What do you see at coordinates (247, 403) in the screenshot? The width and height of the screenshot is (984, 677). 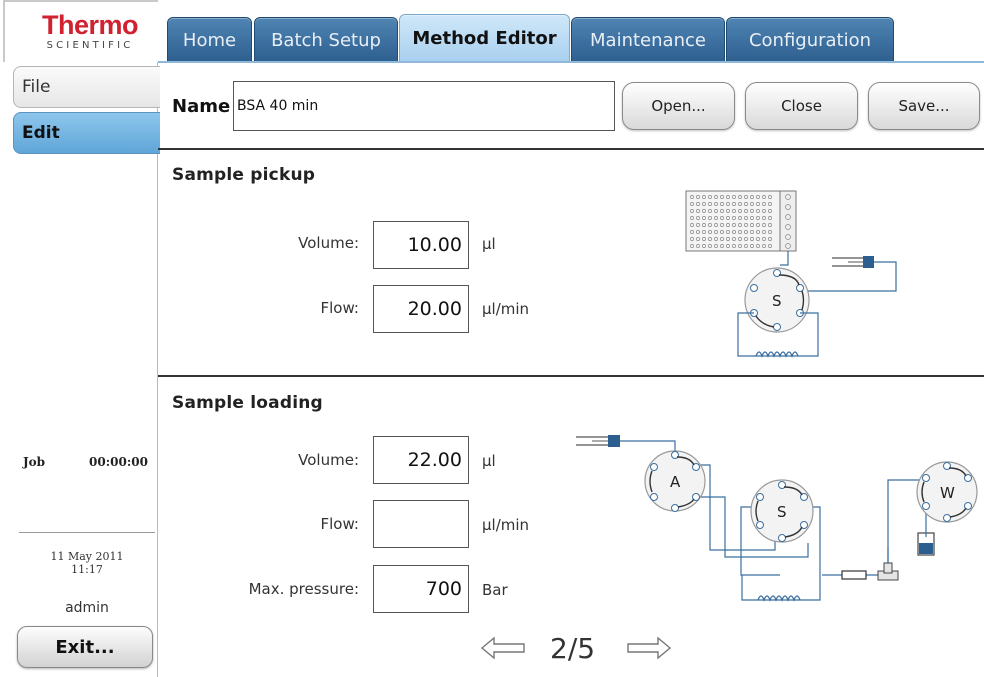 I see `sample-loading-title: Sample loading` at bounding box center [247, 403].